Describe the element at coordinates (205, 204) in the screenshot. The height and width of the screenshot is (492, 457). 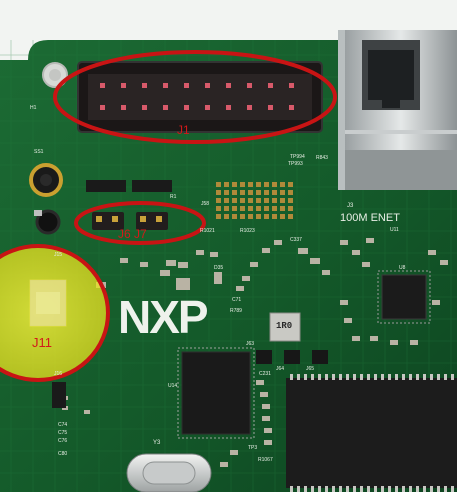
I see `silk-j58: J58` at that location.